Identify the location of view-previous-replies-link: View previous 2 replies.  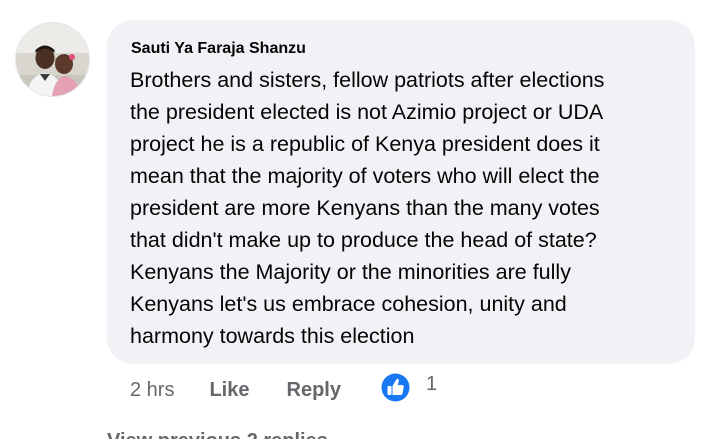
(217, 434).